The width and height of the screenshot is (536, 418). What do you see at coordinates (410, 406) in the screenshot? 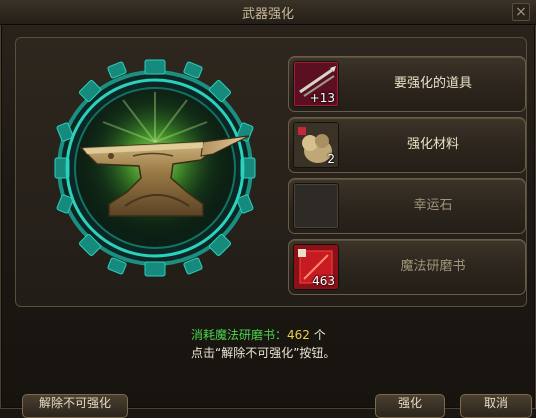
I see `enhance-button: 强化` at bounding box center [410, 406].